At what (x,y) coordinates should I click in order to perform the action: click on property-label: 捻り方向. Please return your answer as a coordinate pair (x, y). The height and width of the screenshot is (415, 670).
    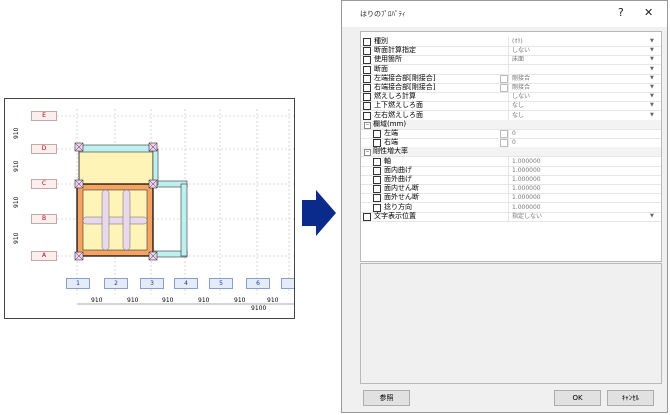
    Looking at the image, I should click on (398, 206).